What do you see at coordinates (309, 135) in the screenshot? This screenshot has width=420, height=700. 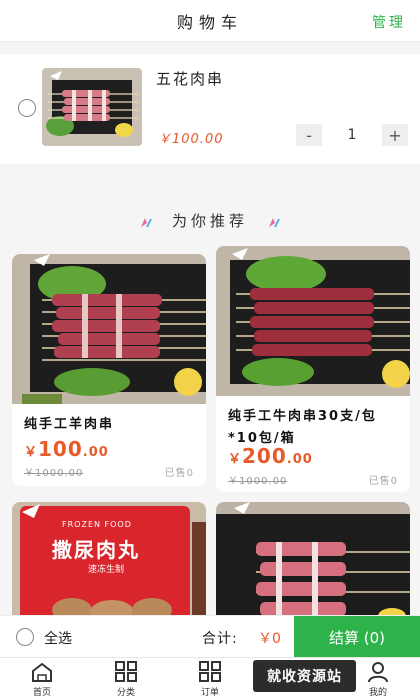 I see `decrease-button: -` at bounding box center [309, 135].